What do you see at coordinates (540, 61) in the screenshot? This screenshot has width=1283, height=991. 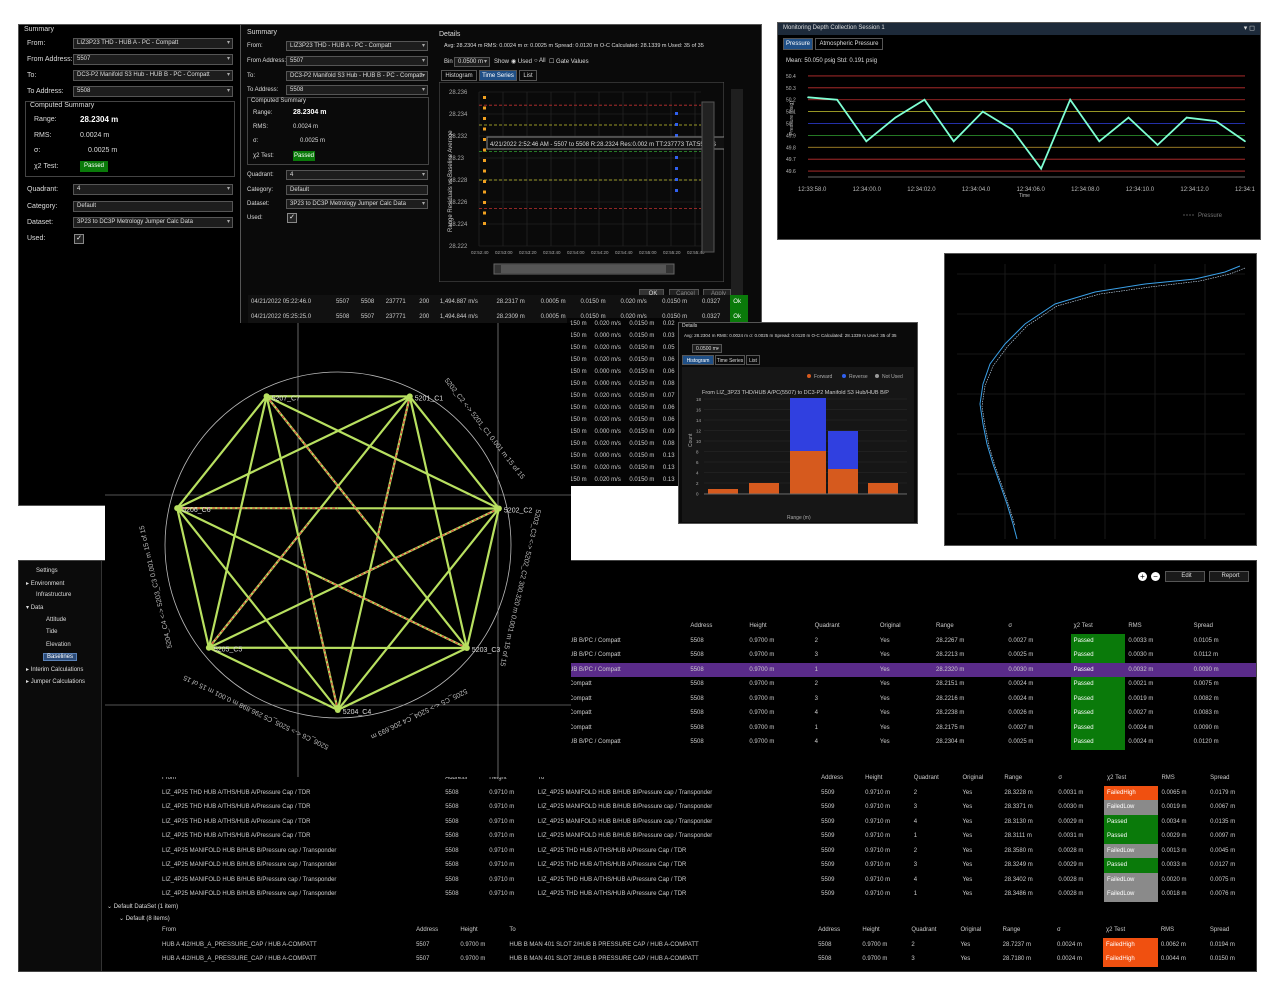 I see `all-radio: ○ All` at bounding box center [540, 61].